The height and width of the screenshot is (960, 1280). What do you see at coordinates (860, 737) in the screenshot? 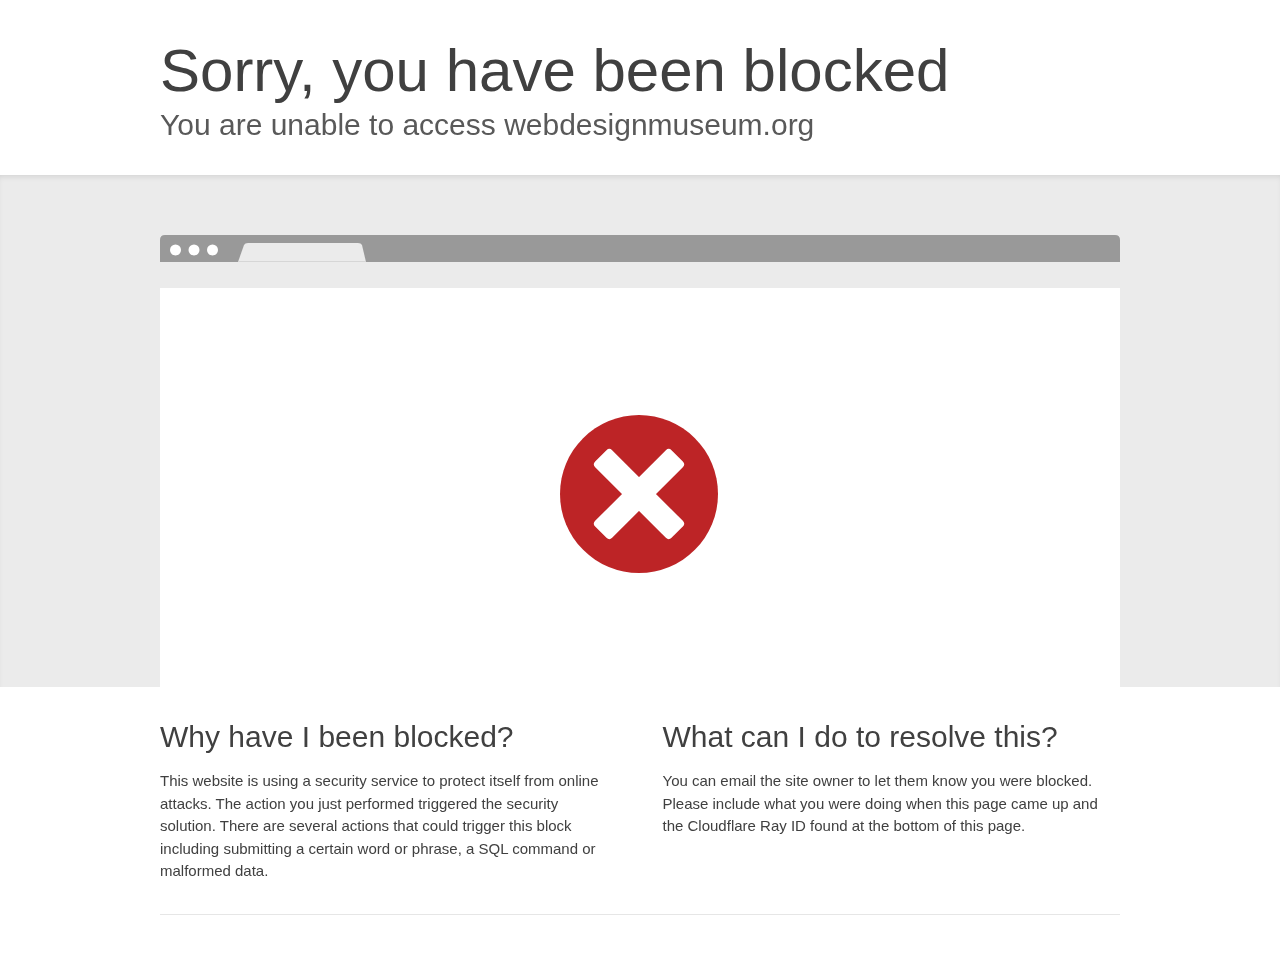
I see `section-heading: What can I do to resolve this?` at bounding box center [860, 737].